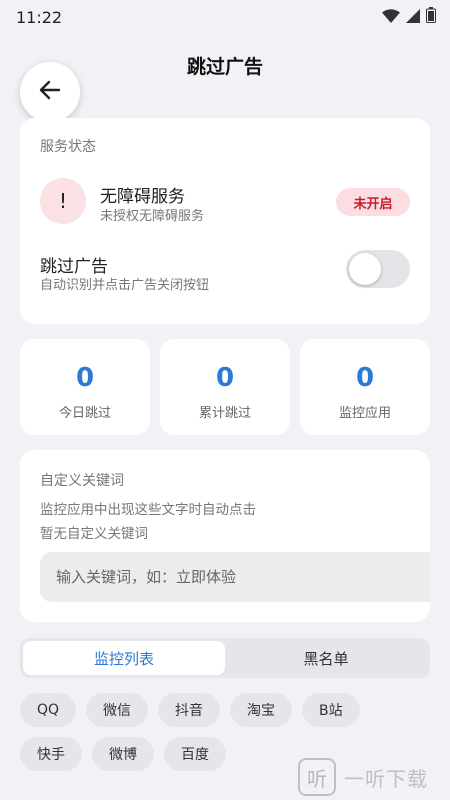  I want to click on accessibility-subtitle: 未授权无障碍服务, so click(152, 216).